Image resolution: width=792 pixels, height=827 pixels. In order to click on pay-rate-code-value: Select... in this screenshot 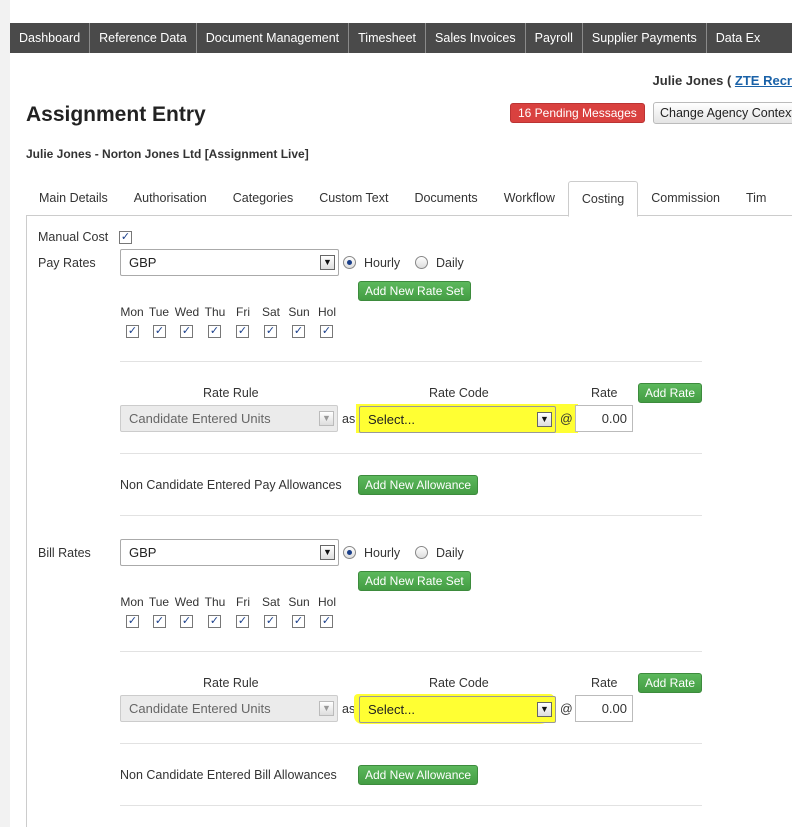, I will do `click(391, 419)`.